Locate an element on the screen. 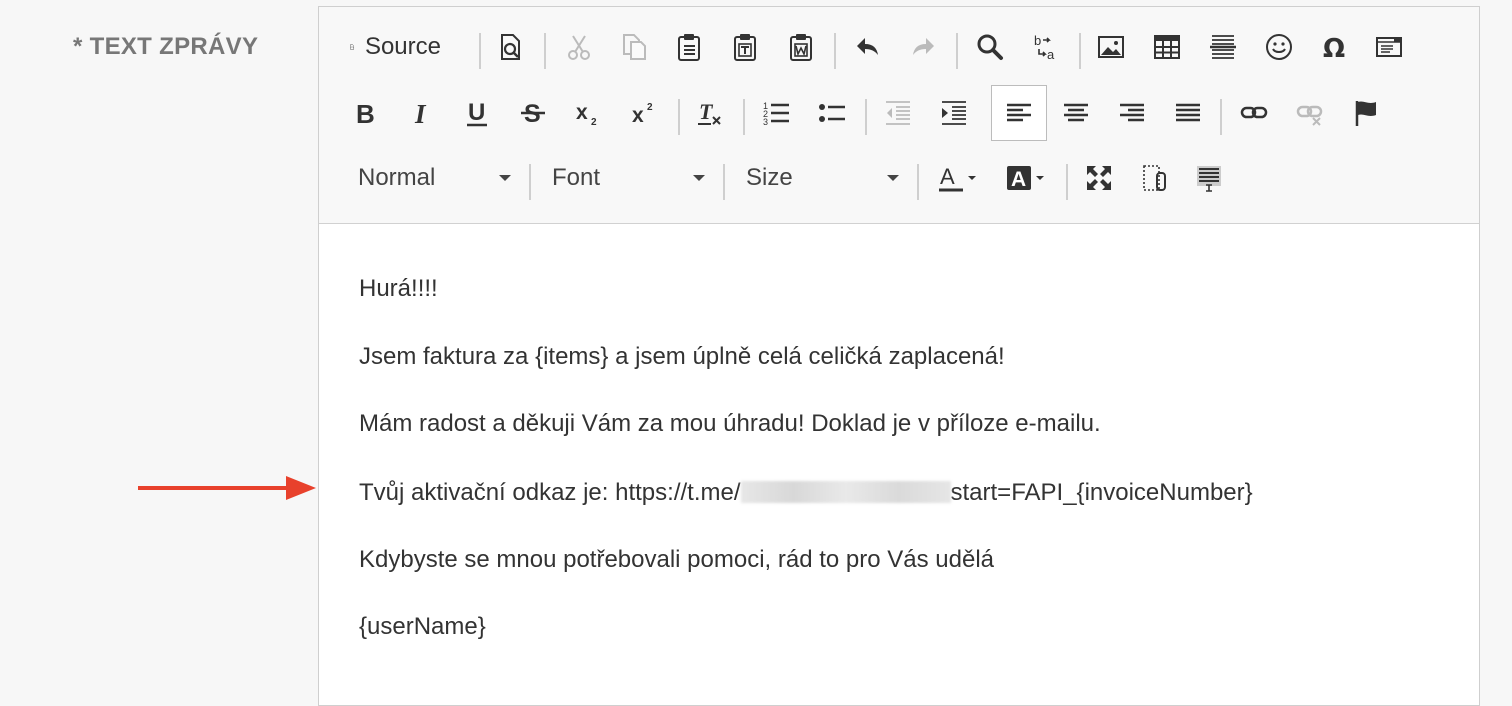 The width and height of the screenshot is (1512, 706). copy-button is located at coordinates (633, 47).